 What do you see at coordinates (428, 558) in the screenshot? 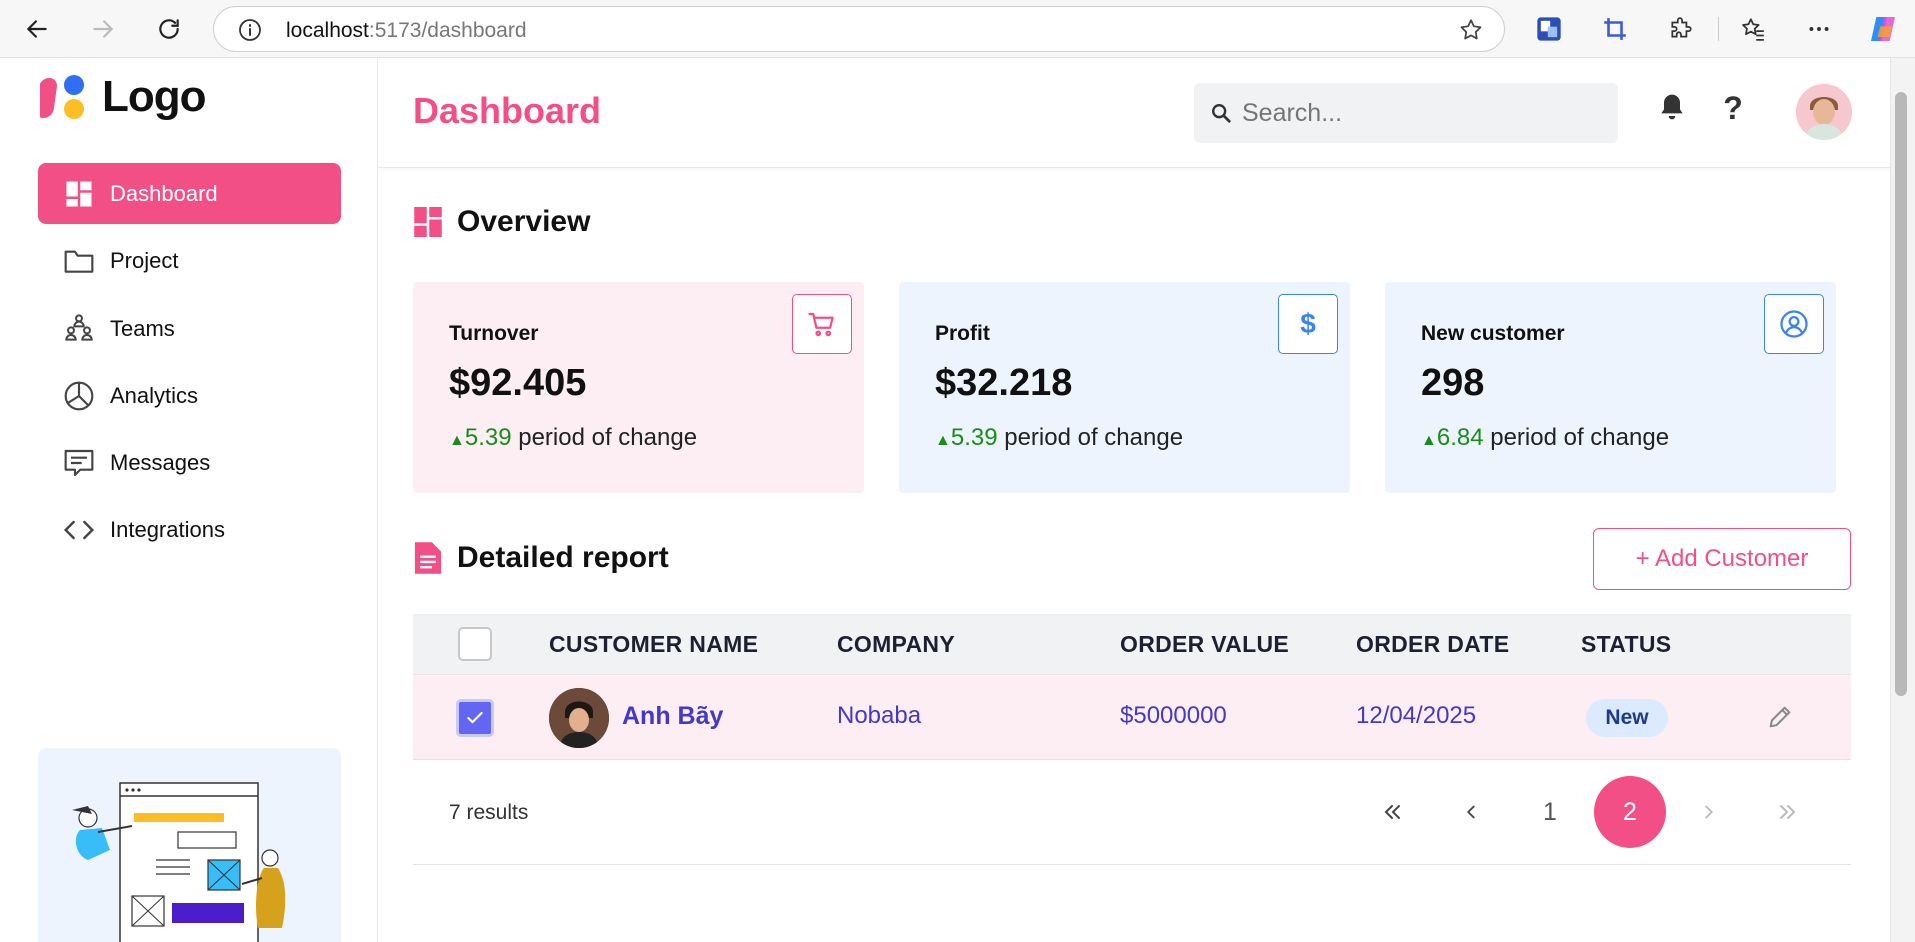
I see `document-icon` at bounding box center [428, 558].